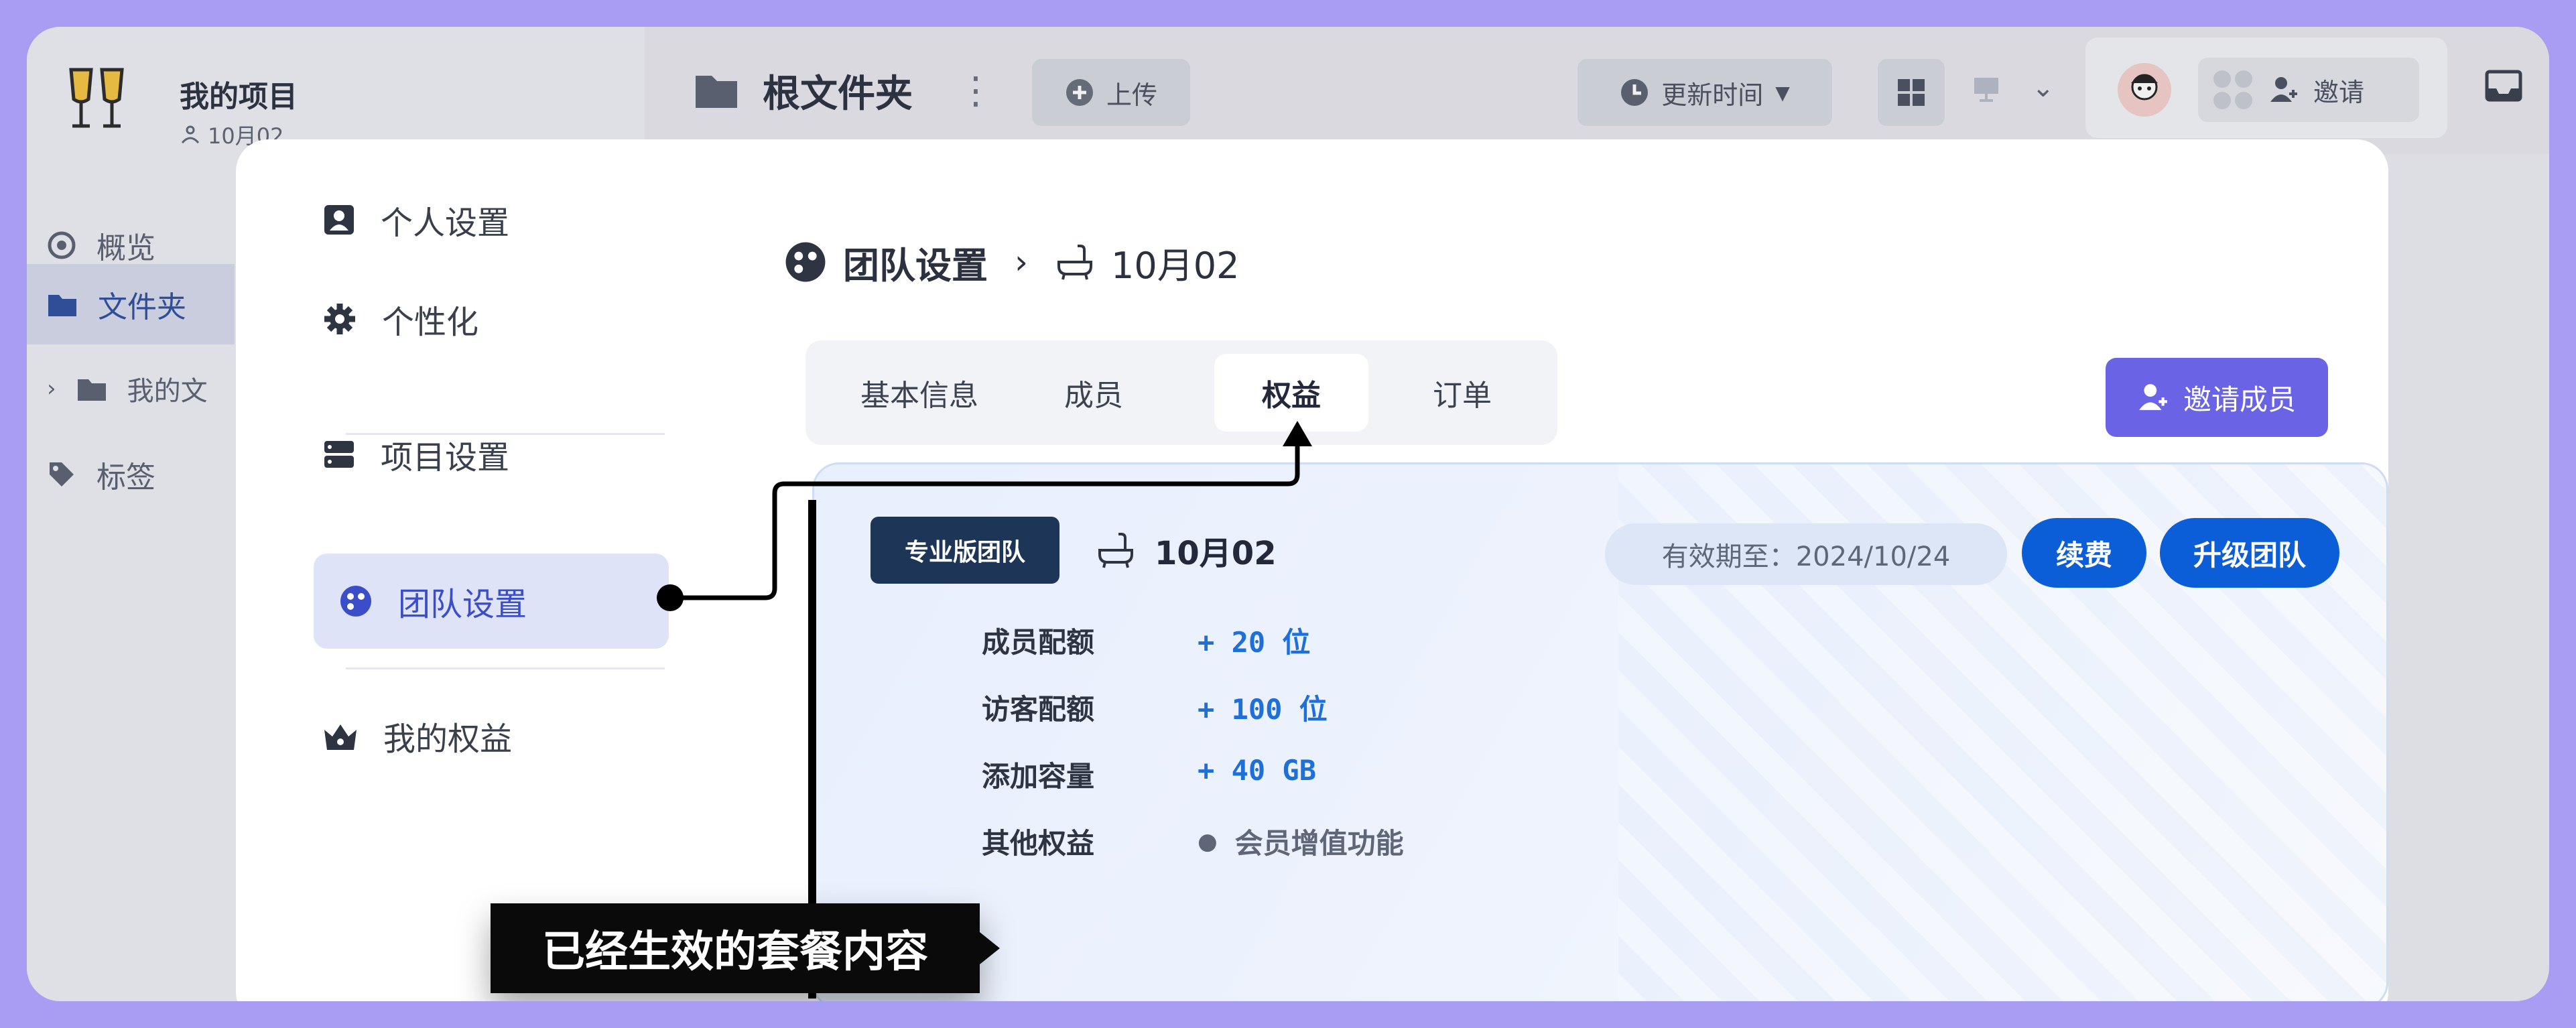  I want to click on benefit-value: + 100 位, so click(1263, 709).